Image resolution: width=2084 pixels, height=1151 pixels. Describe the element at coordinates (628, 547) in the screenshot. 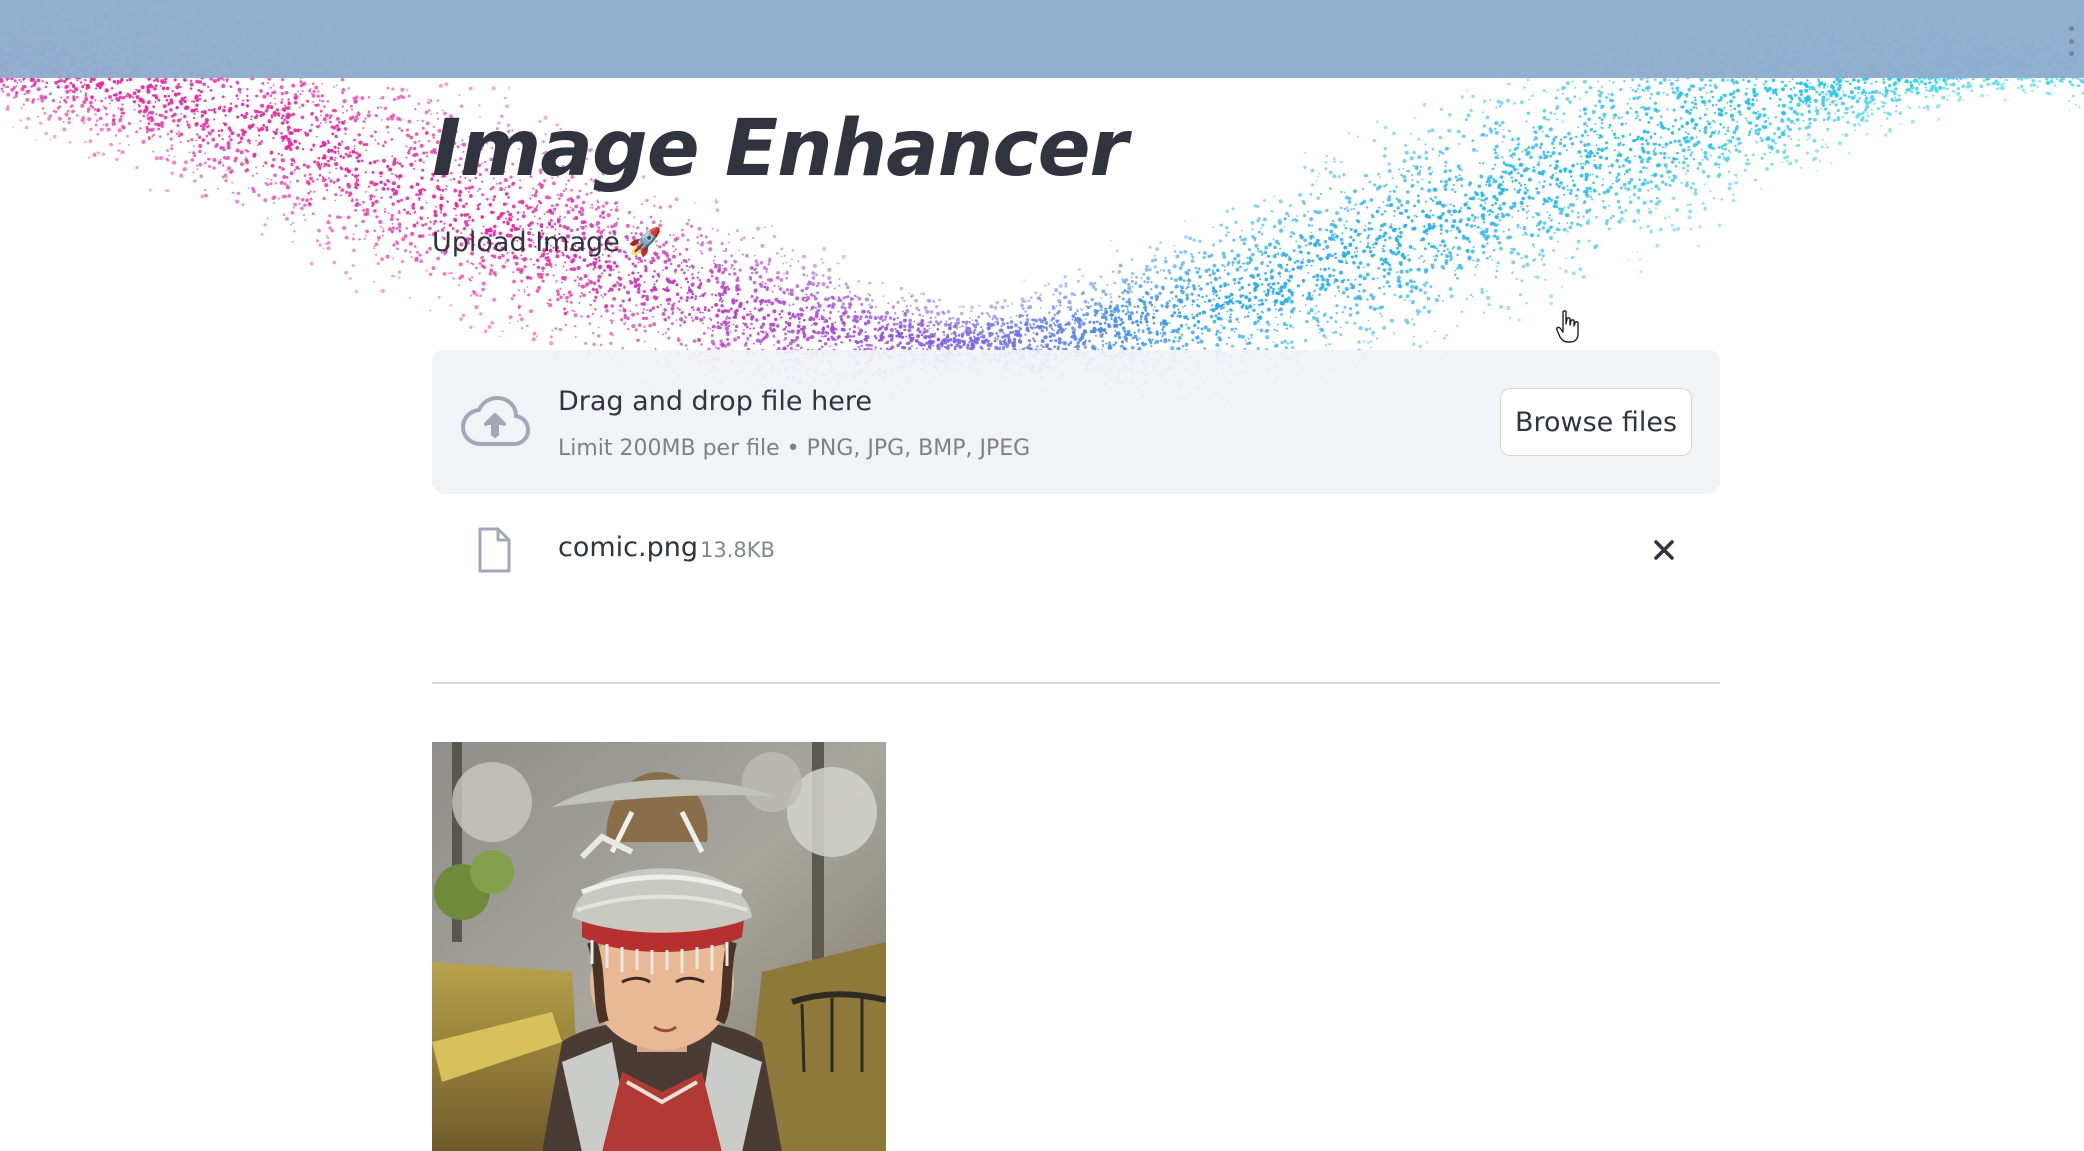

I see `file-name: comic.png` at that location.